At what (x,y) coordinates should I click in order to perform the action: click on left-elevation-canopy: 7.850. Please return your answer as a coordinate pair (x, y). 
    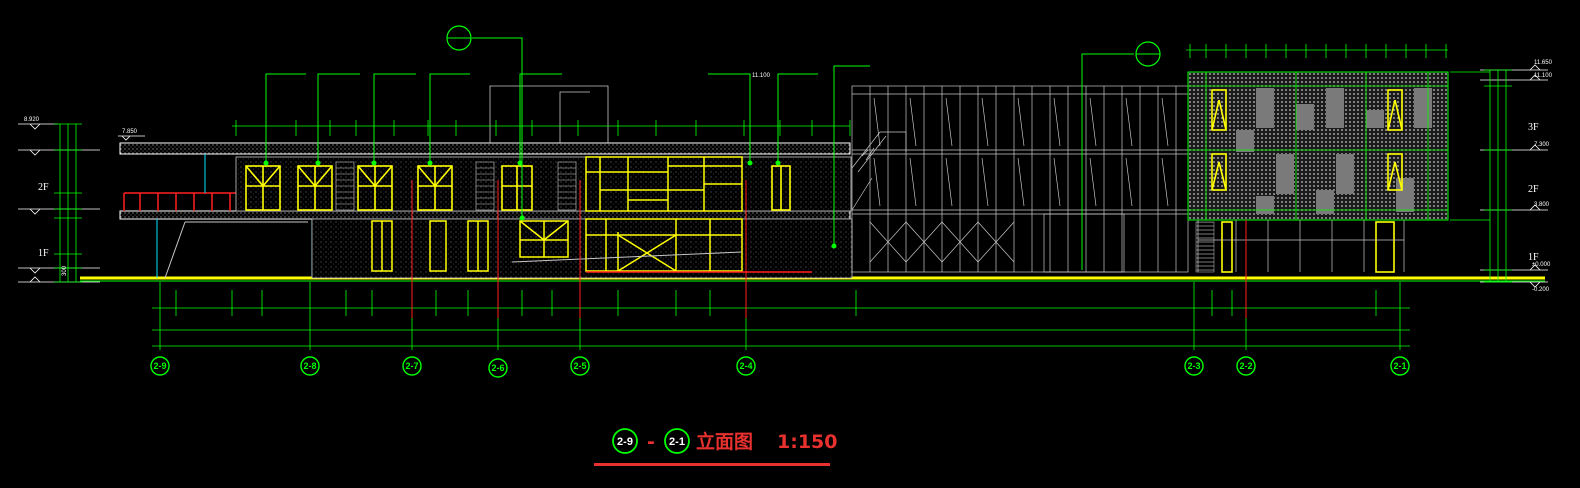
    Looking at the image, I should click on (130, 132).